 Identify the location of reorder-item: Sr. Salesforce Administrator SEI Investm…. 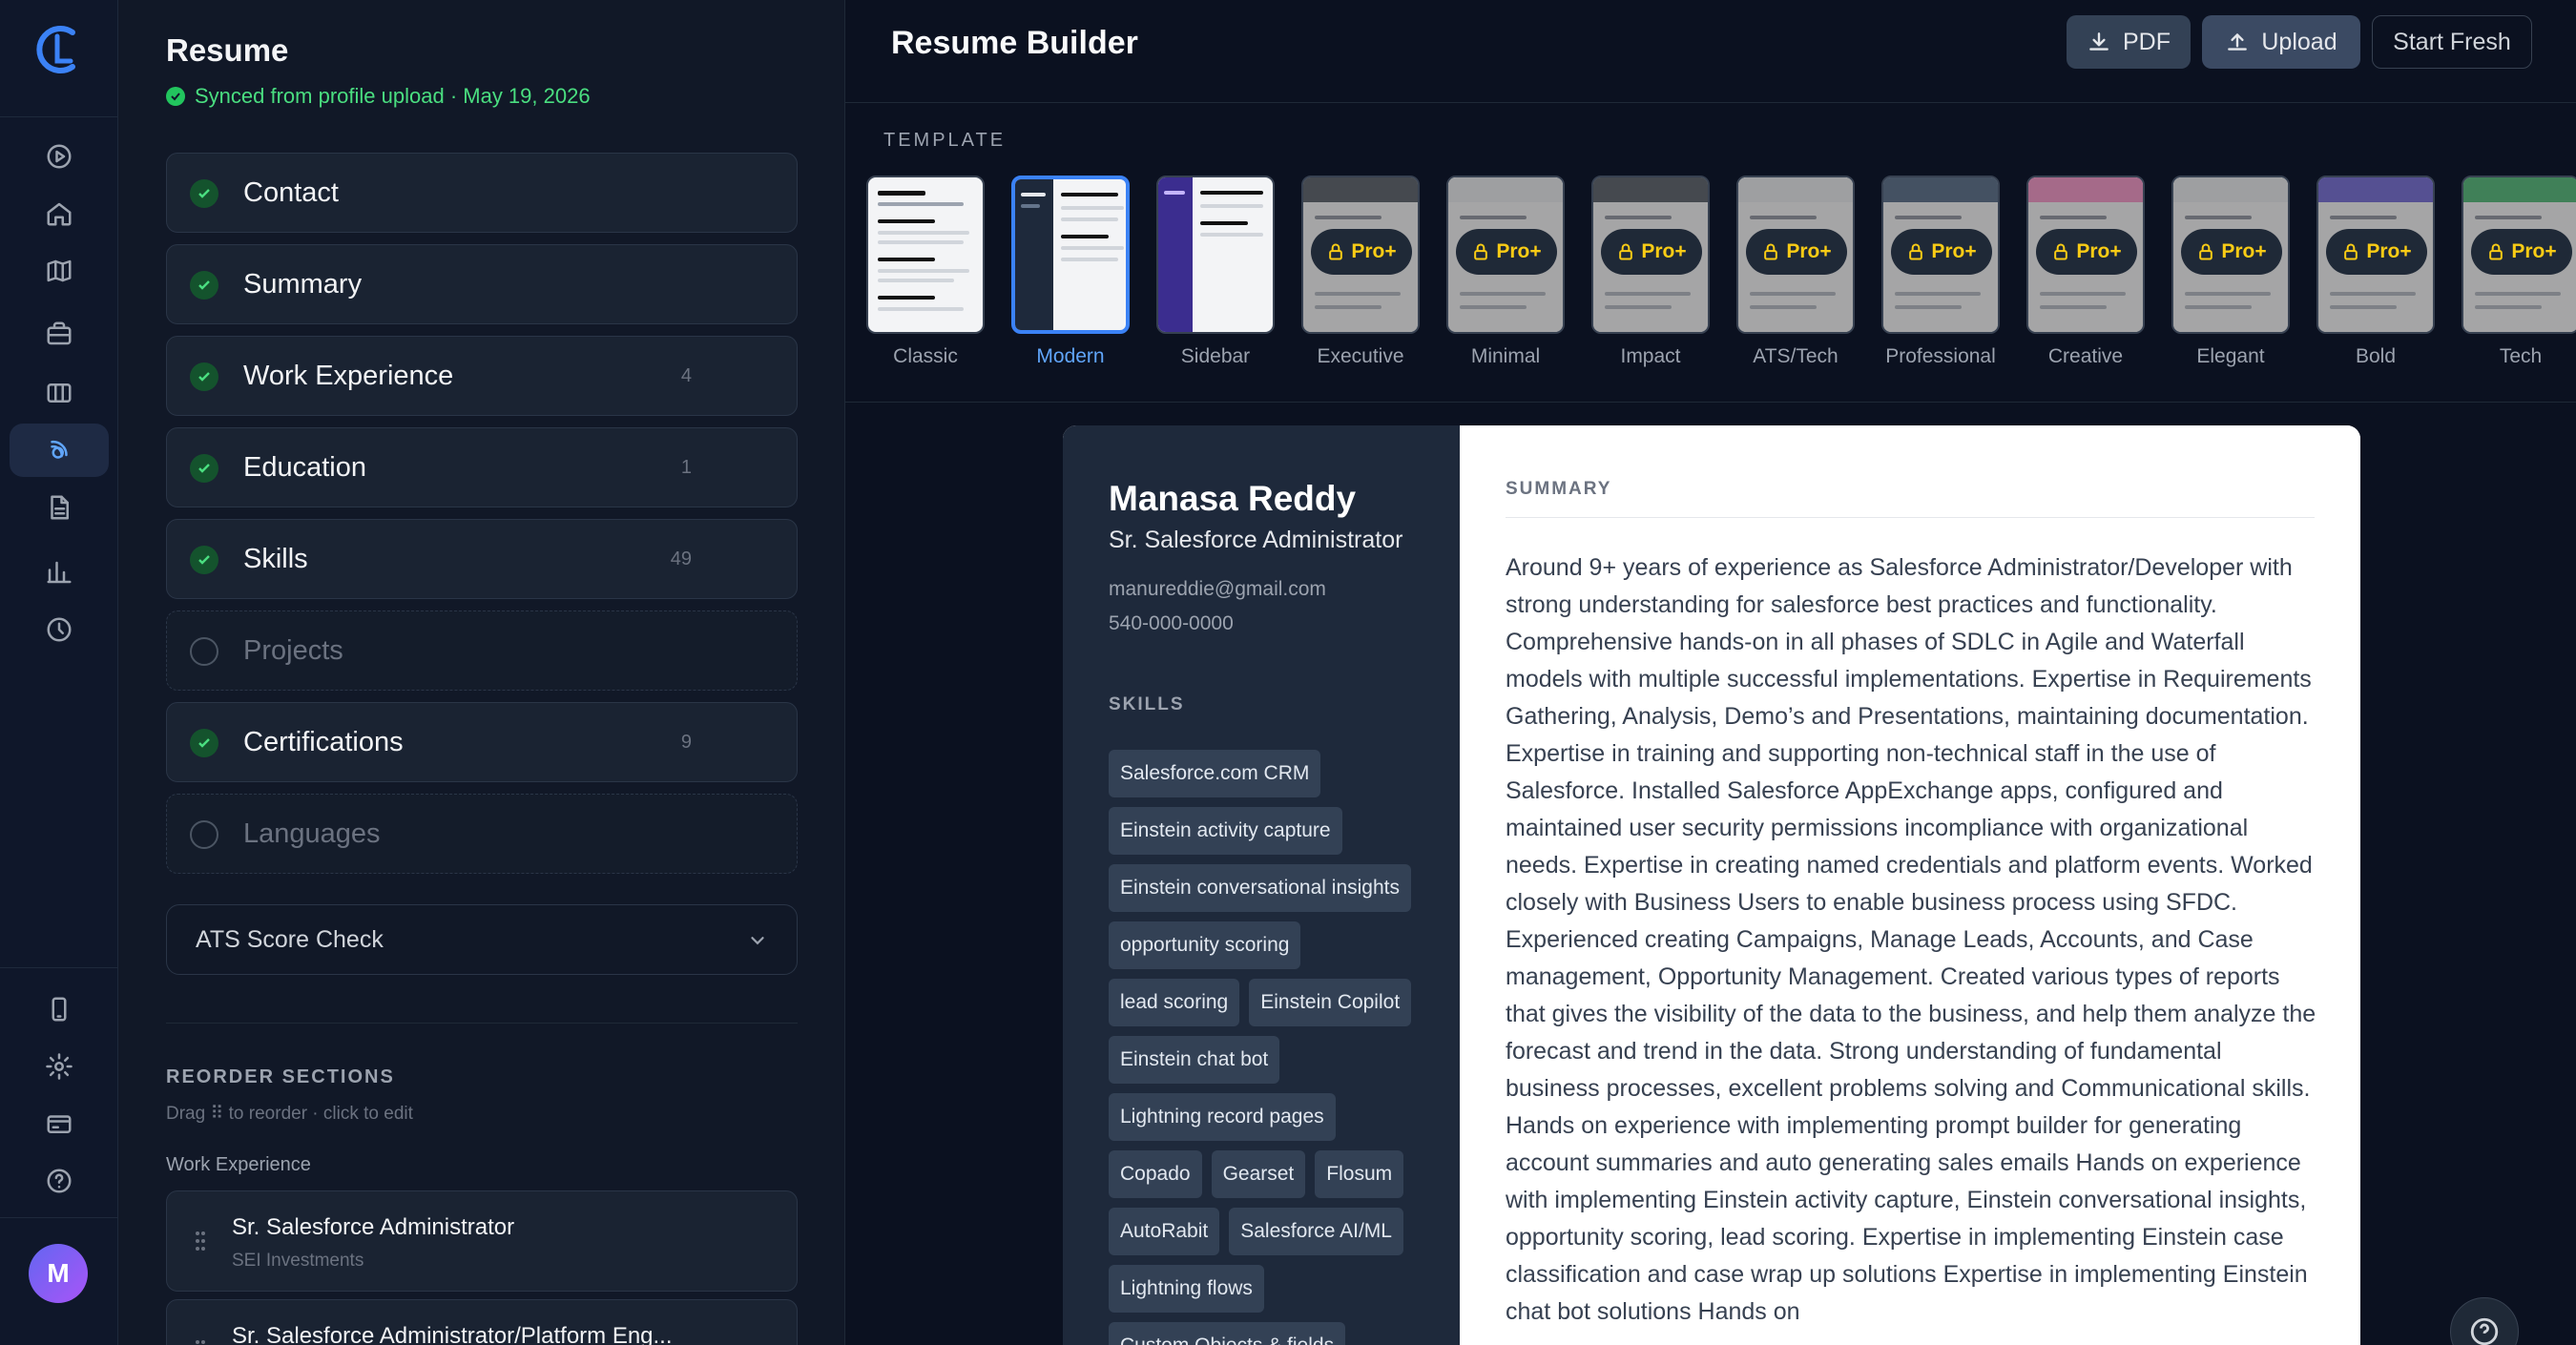
(482, 1241).